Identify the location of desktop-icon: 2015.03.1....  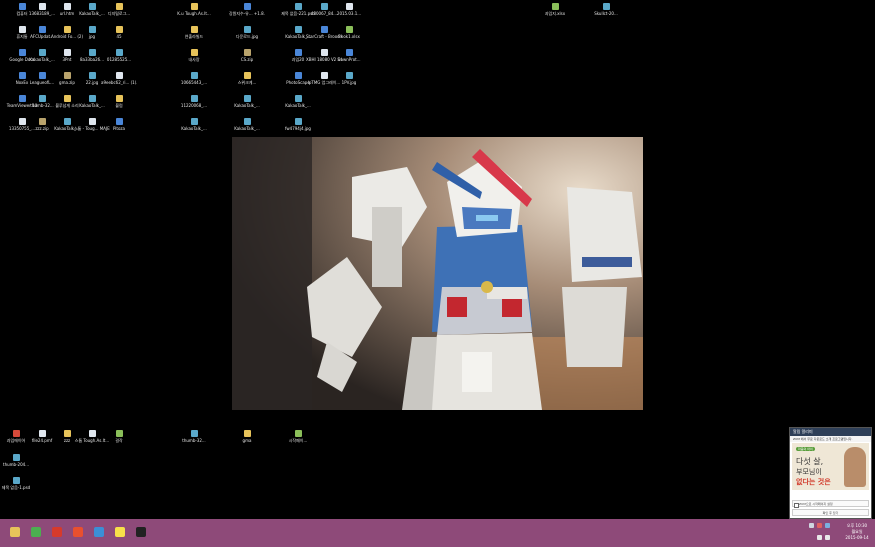
(349, 9).